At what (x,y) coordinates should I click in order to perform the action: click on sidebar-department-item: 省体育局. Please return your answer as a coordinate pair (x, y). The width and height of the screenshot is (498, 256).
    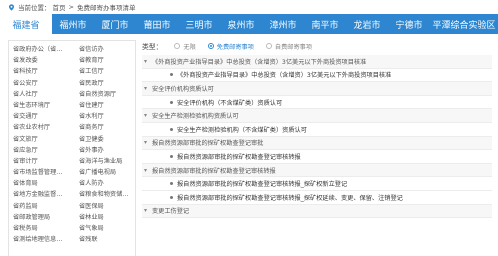
    Looking at the image, I should click on (42, 183).